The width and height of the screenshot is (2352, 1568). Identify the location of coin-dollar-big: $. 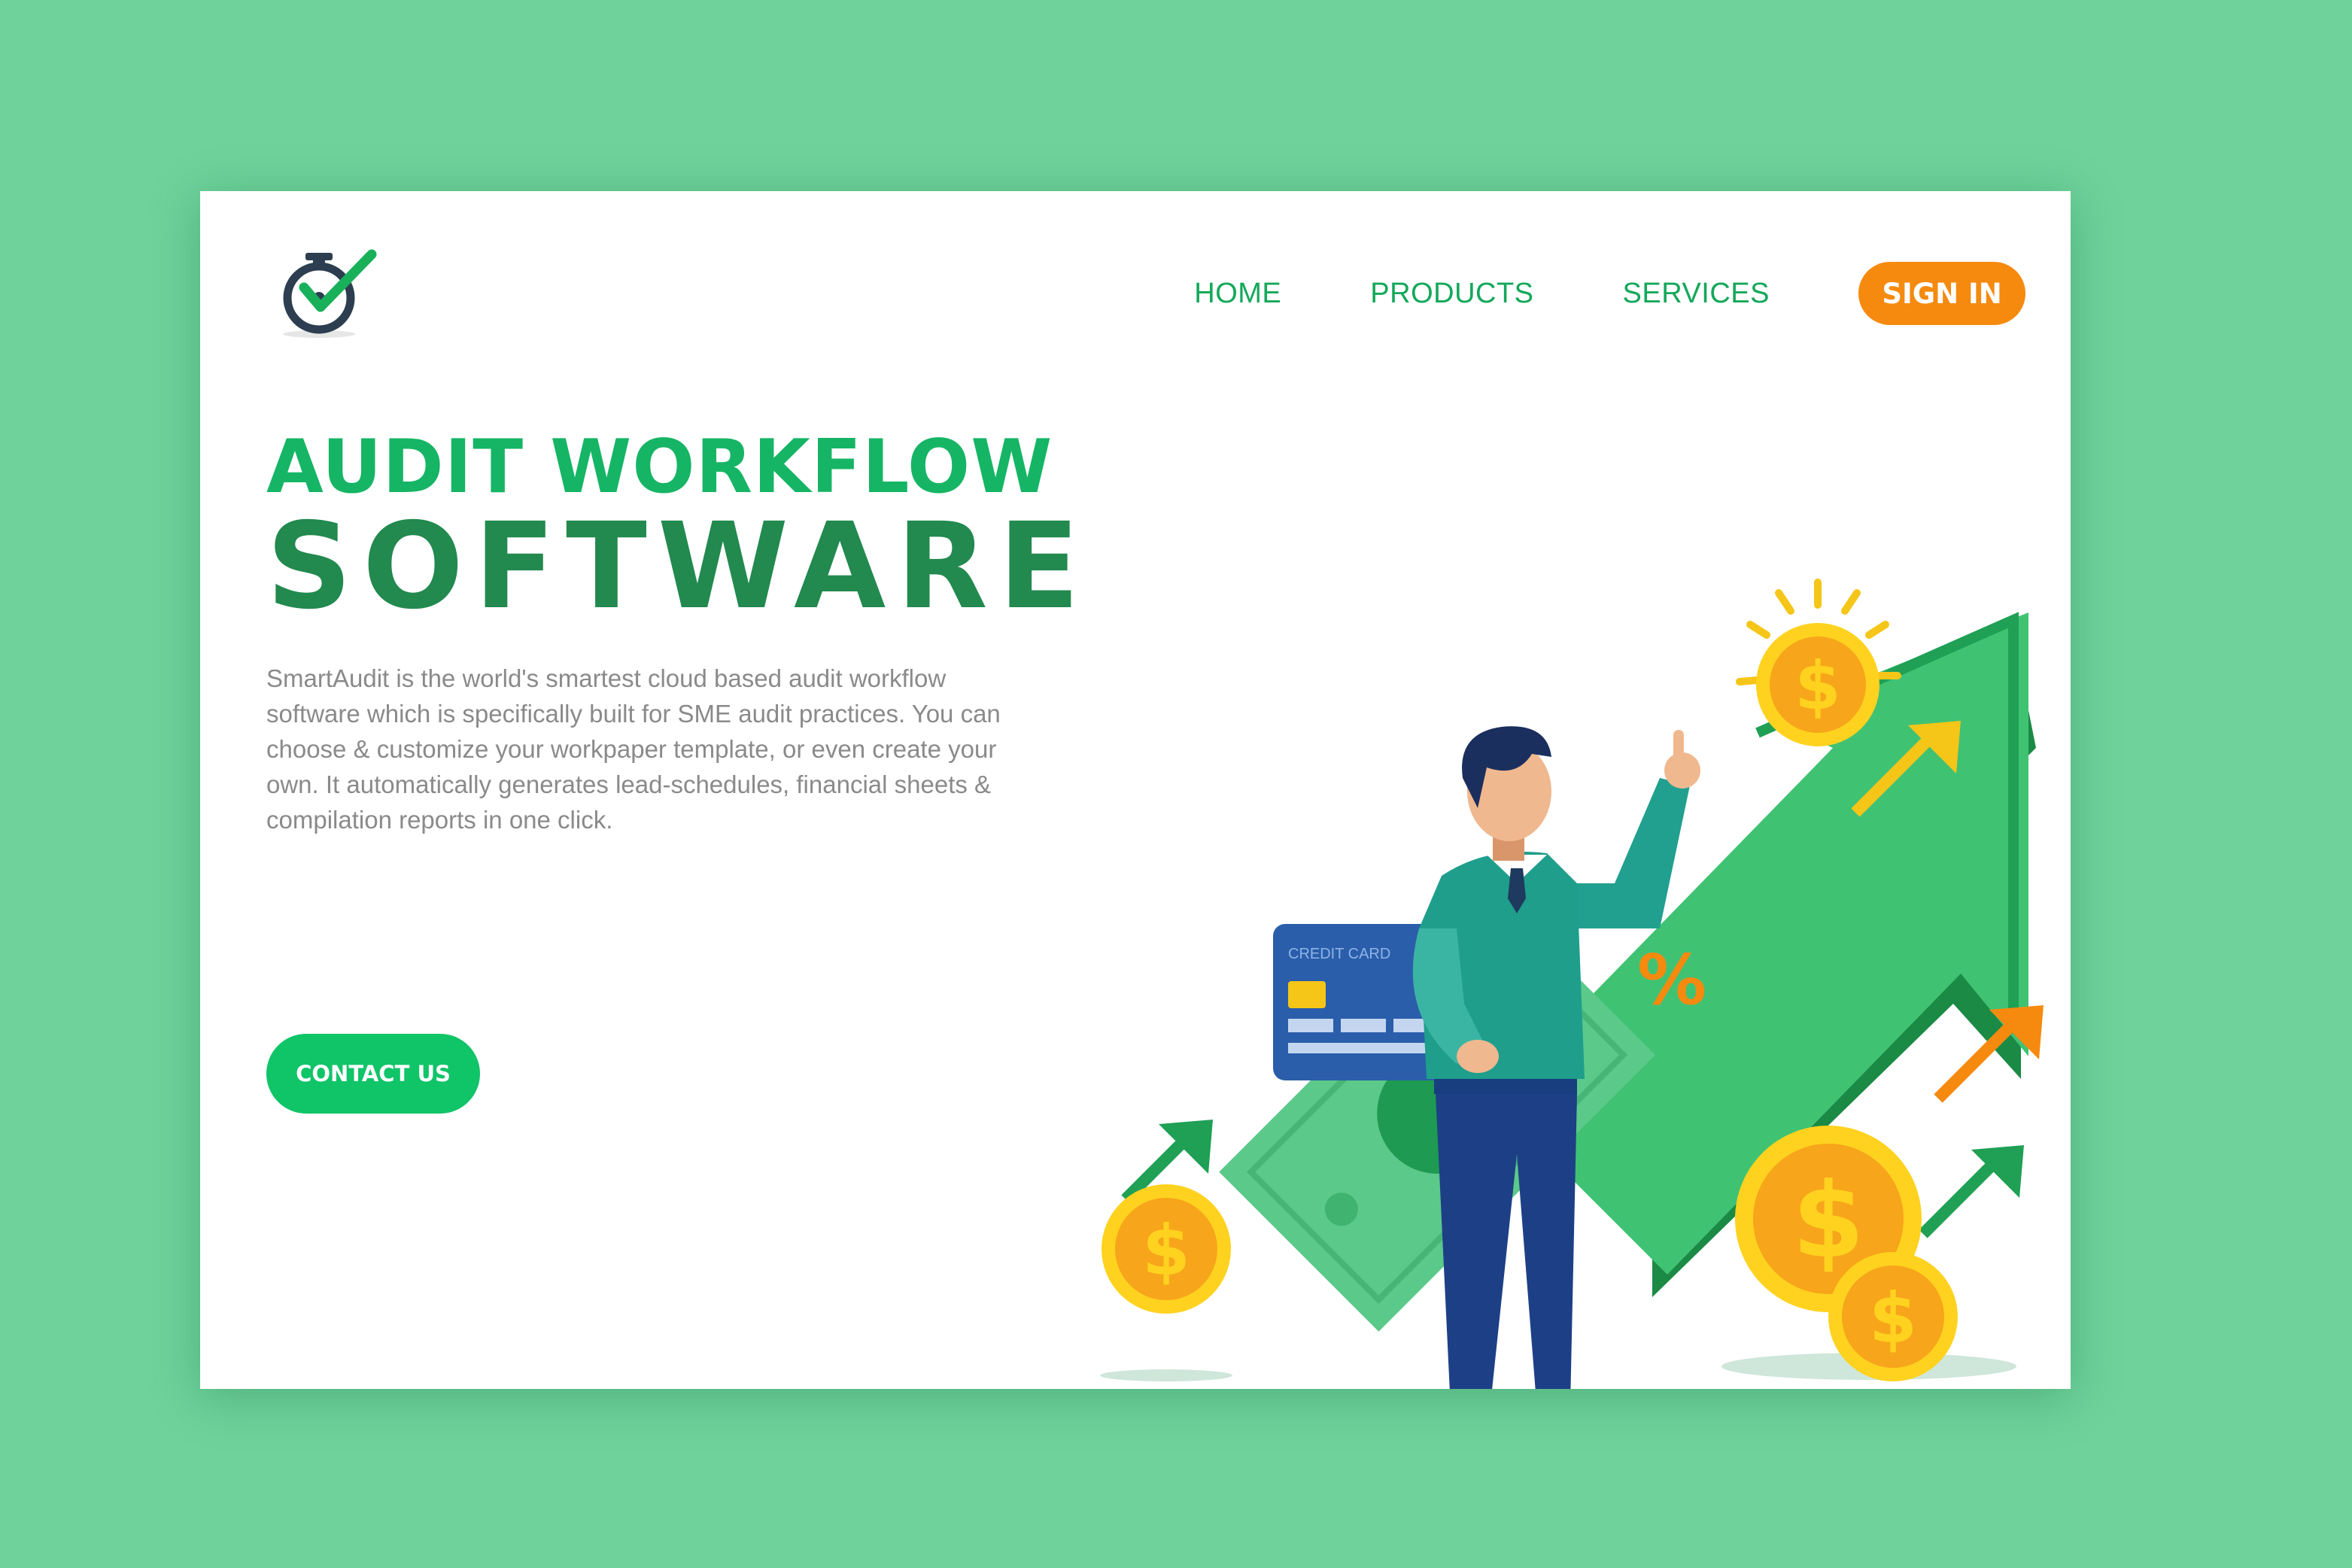
(1828, 1220).